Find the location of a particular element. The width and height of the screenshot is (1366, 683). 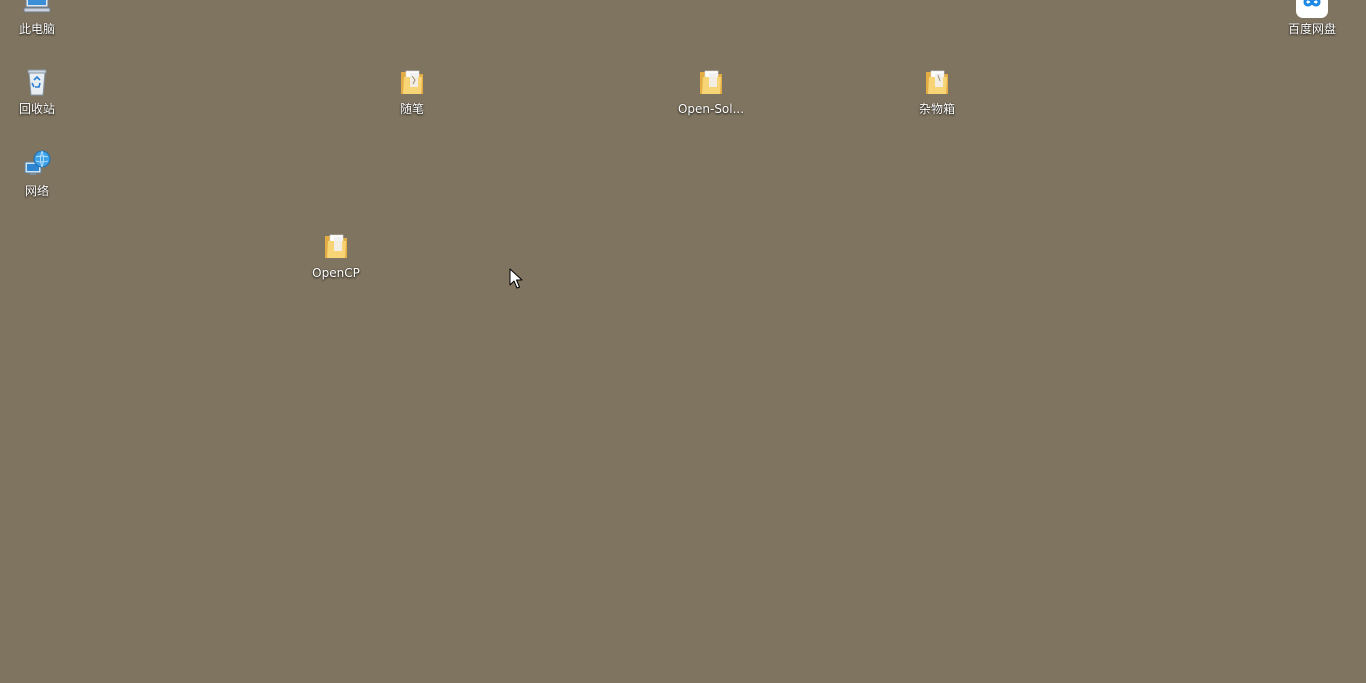

desktop-icon-label: 随笔 is located at coordinates (411, 109).